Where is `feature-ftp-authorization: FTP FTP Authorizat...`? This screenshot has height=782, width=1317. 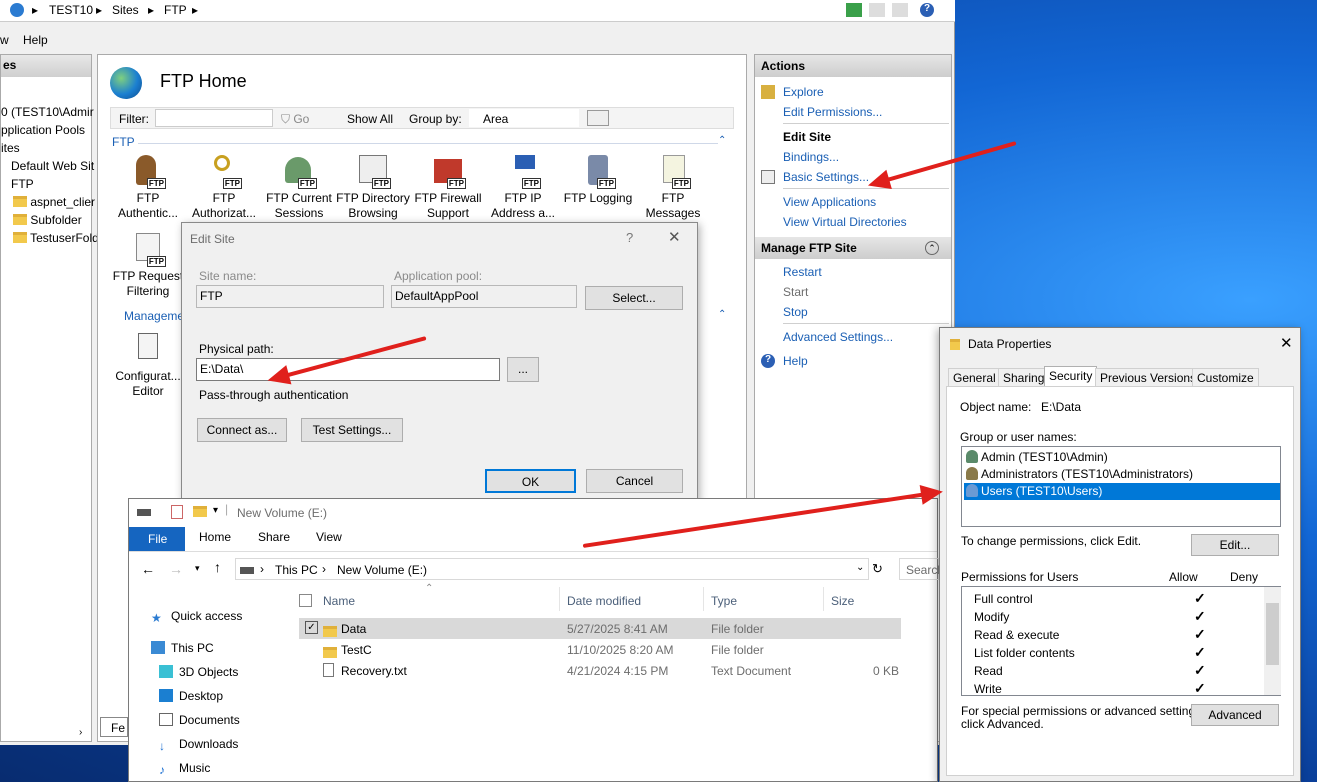 feature-ftp-authorization: FTP FTP Authorizat... is located at coordinates (224, 187).